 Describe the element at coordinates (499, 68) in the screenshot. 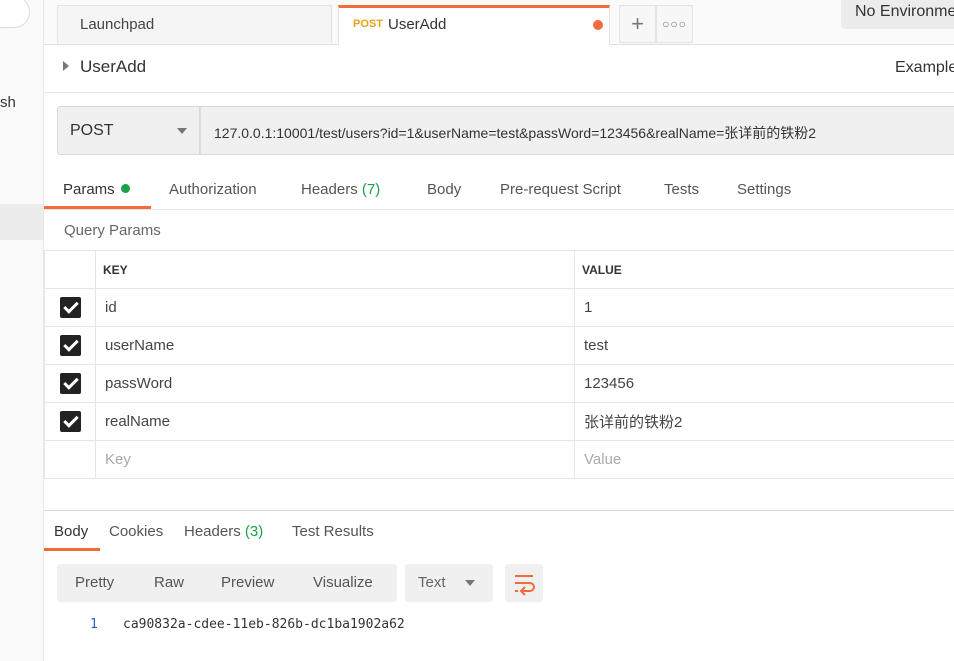

I see `request-name-row: UserAdd Example` at that location.